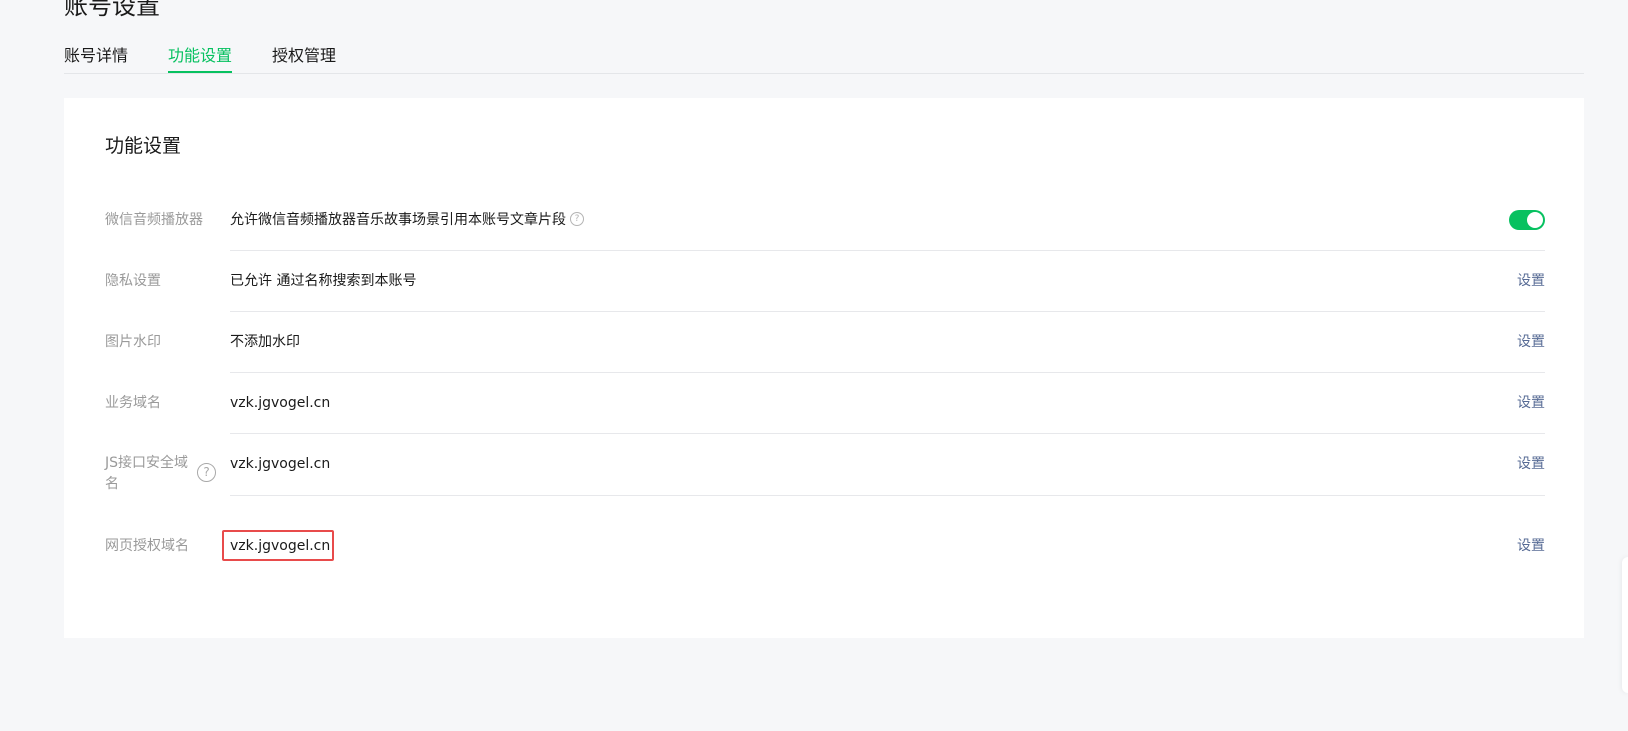  What do you see at coordinates (154, 220) in the screenshot?
I see `row-label: 微信音频播放器` at bounding box center [154, 220].